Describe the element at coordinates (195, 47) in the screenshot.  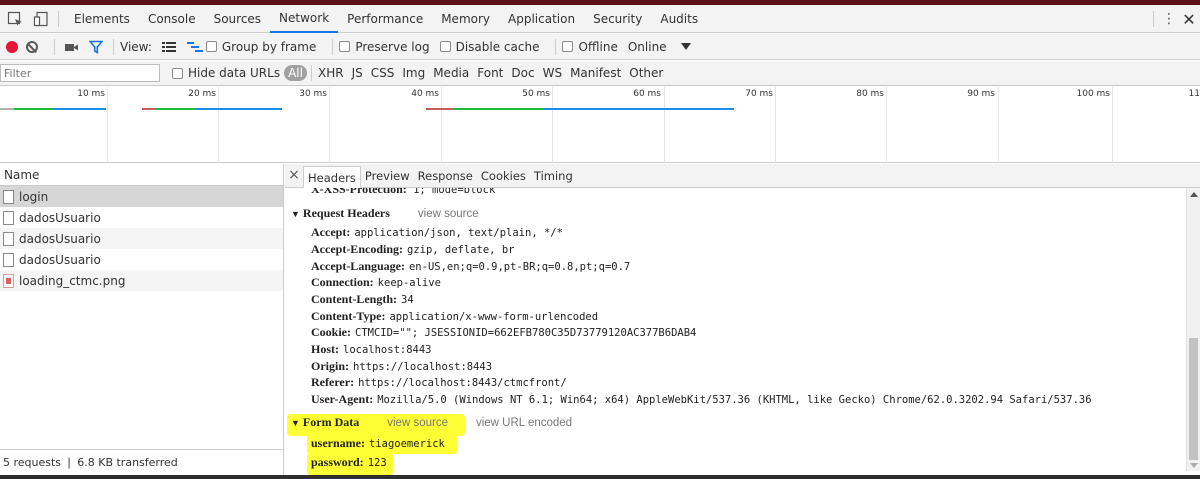
I see `waterfall-icon` at that location.